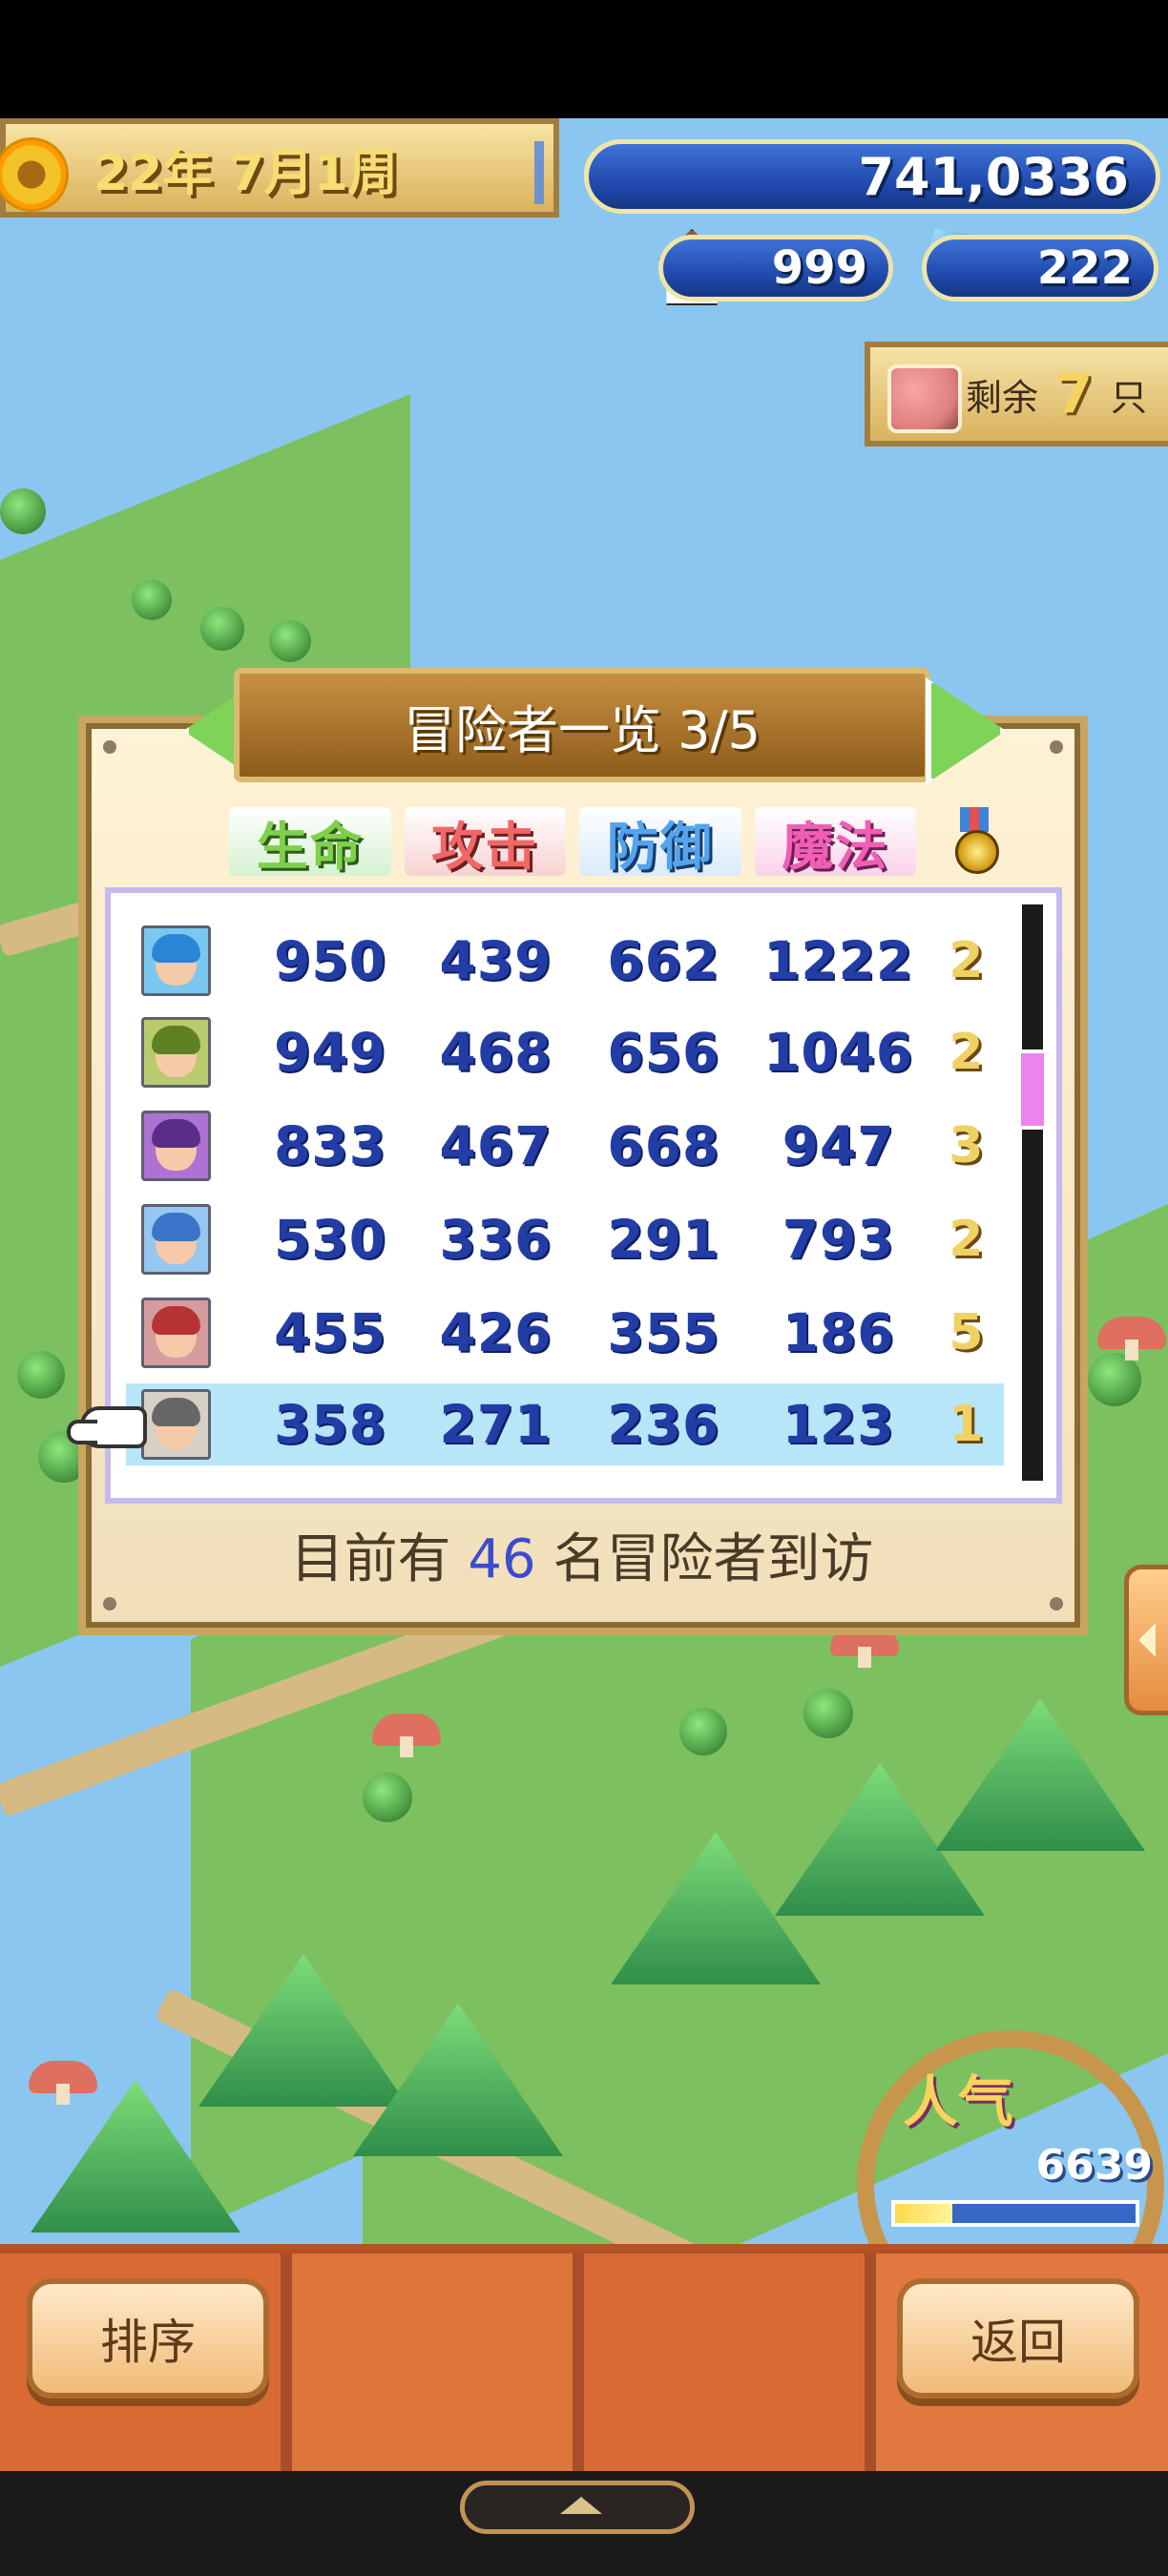 The image size is (1168, 2576). I want to click on visitor-count: 46, so click(502, 1559).